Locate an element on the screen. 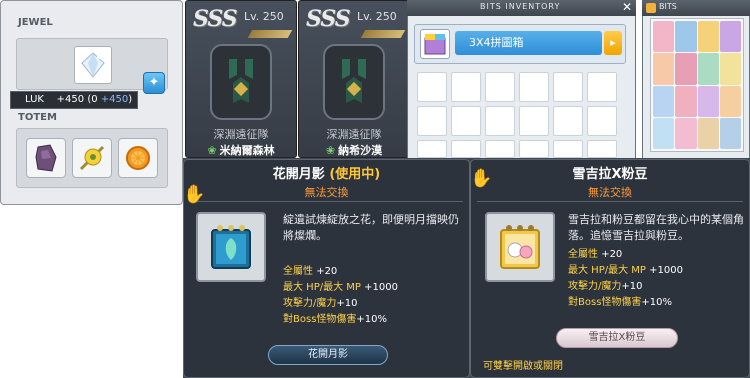 The image size is (750, 378). item-icon-frame is located at coordinates (520, 247).